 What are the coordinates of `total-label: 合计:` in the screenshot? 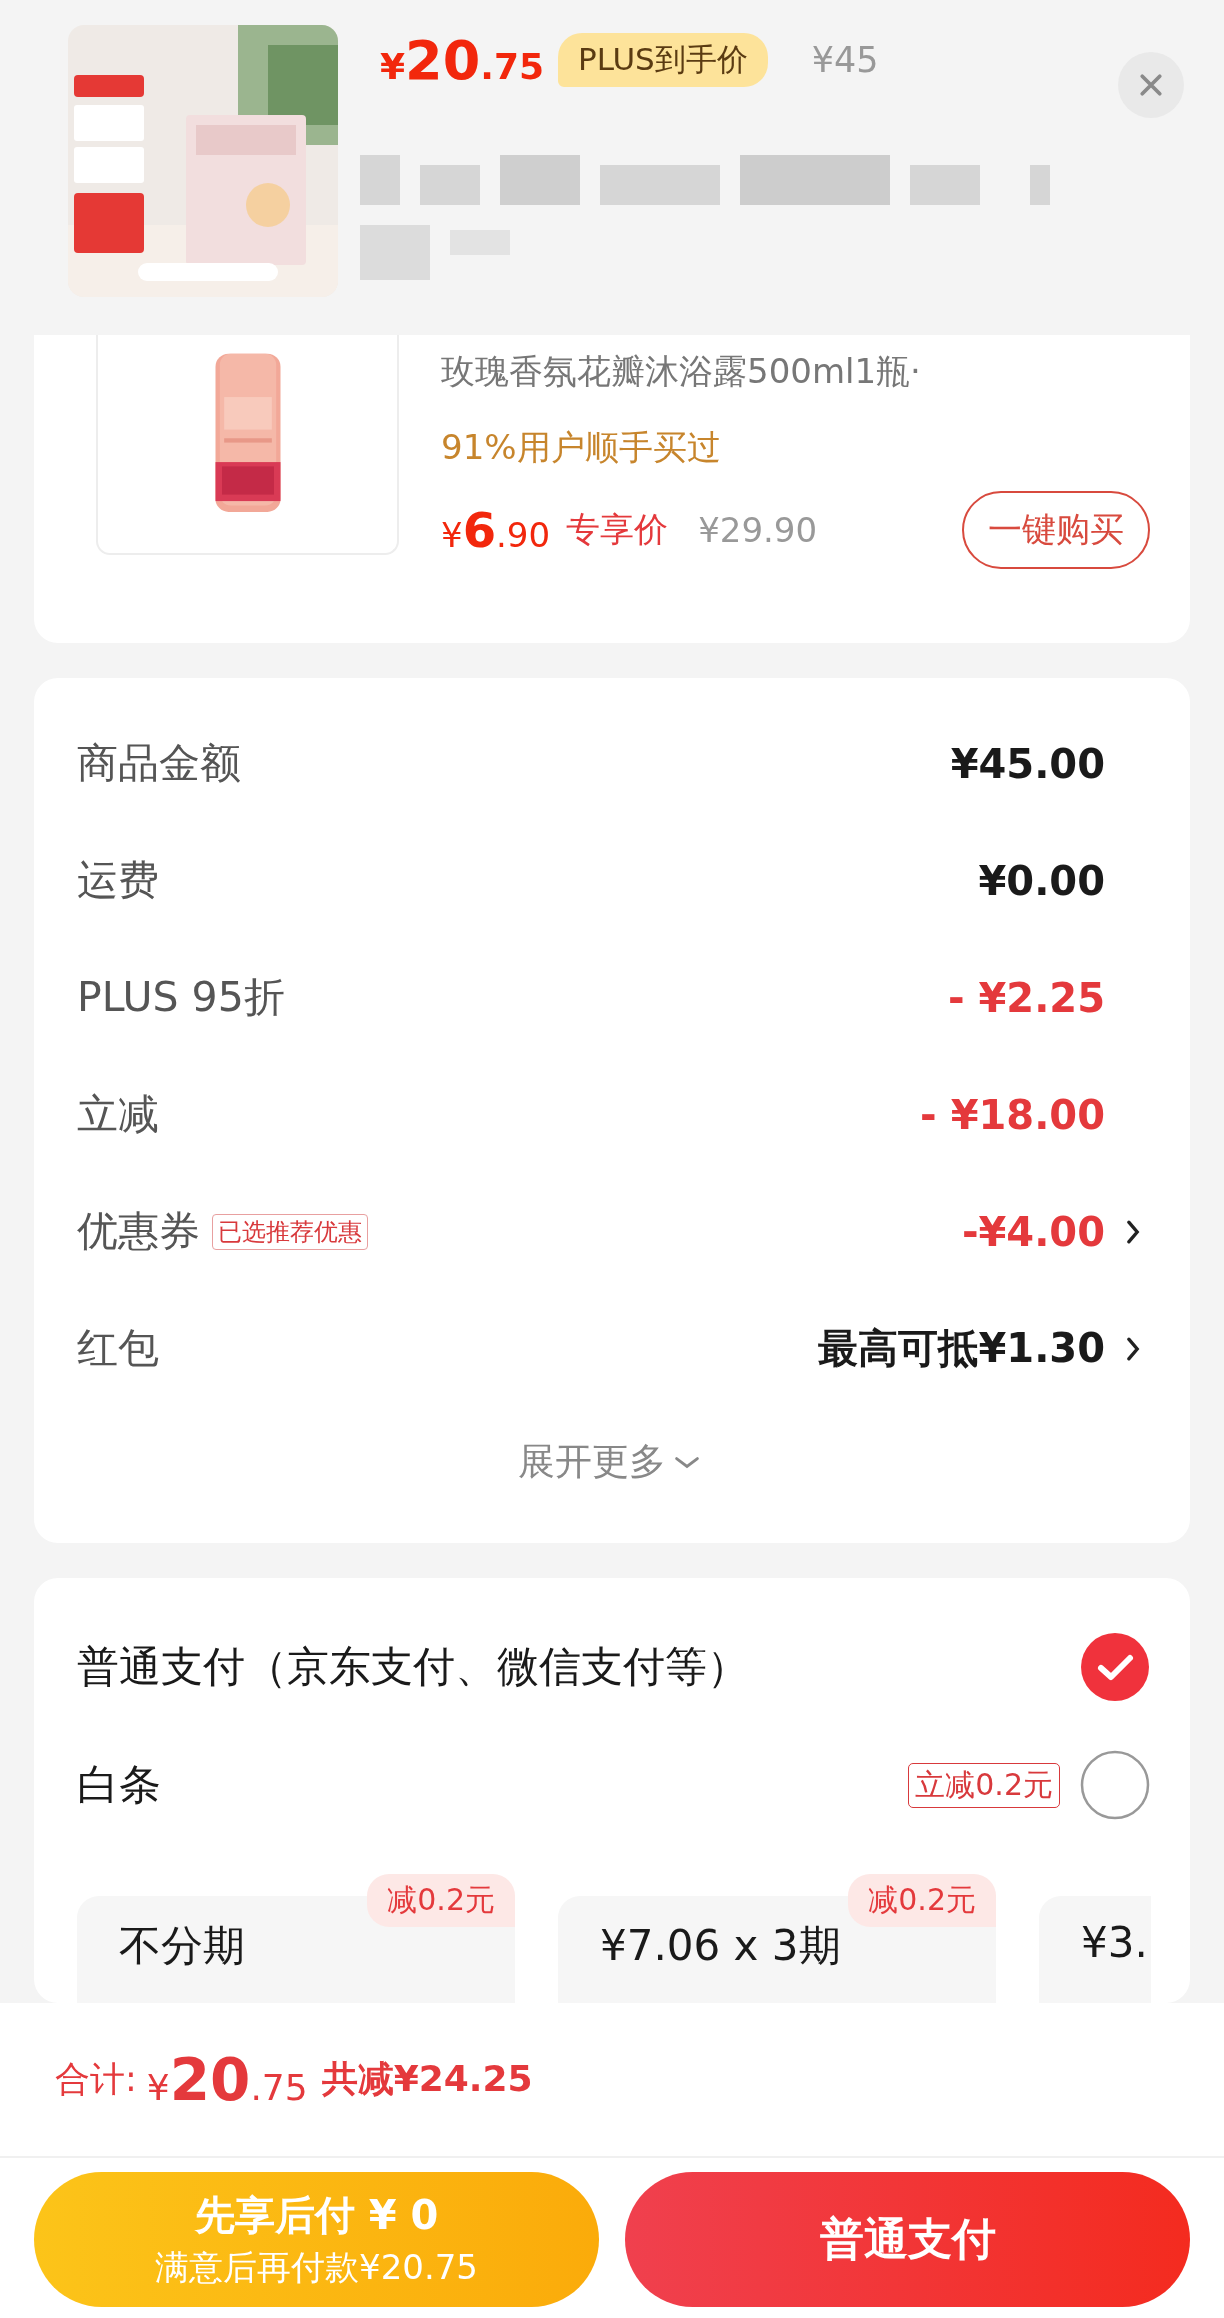 It's located at (96, 2079).